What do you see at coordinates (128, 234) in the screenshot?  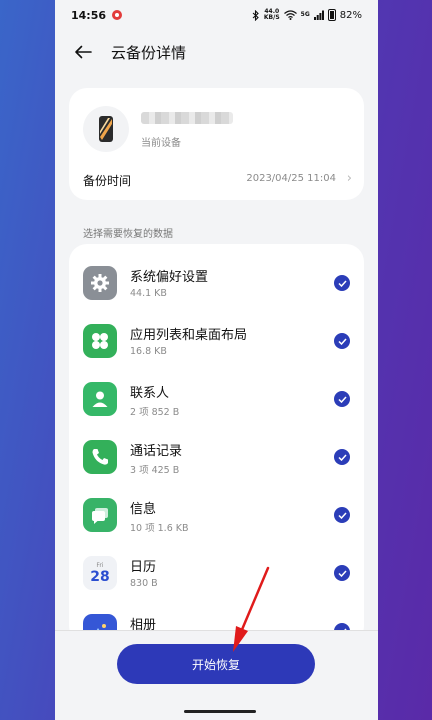 I see `section-label: 选择需要恢复的数据` at bounding box center [128, 234].